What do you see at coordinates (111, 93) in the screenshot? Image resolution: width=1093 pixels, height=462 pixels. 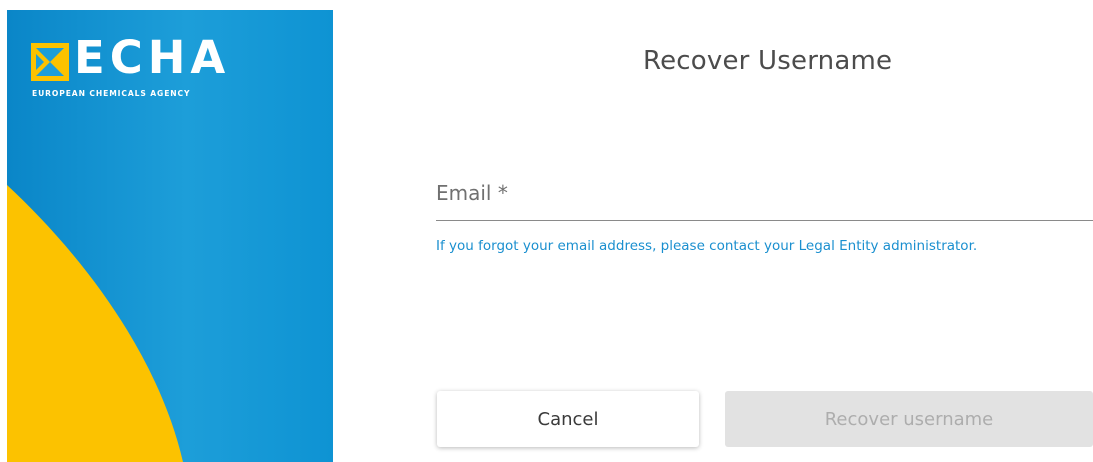 I see `logo-subtitle: EUROPEAN CHEMICALS AGENCY` at bounding box center [111, 93].